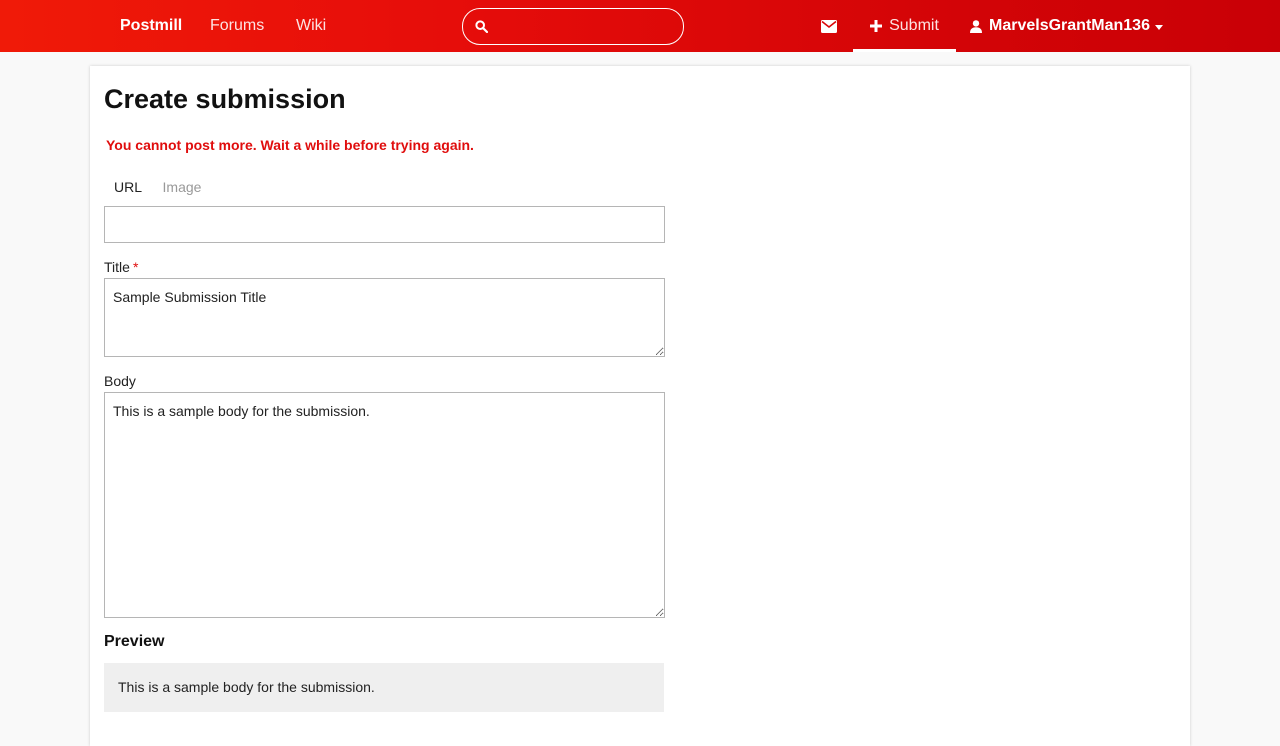 The width and height of the screenshot is (1280, 746). What do you see at coordinates (128, 187) in the screenshot?
I see `tab-url: URL` at bounding box center [128, 187].